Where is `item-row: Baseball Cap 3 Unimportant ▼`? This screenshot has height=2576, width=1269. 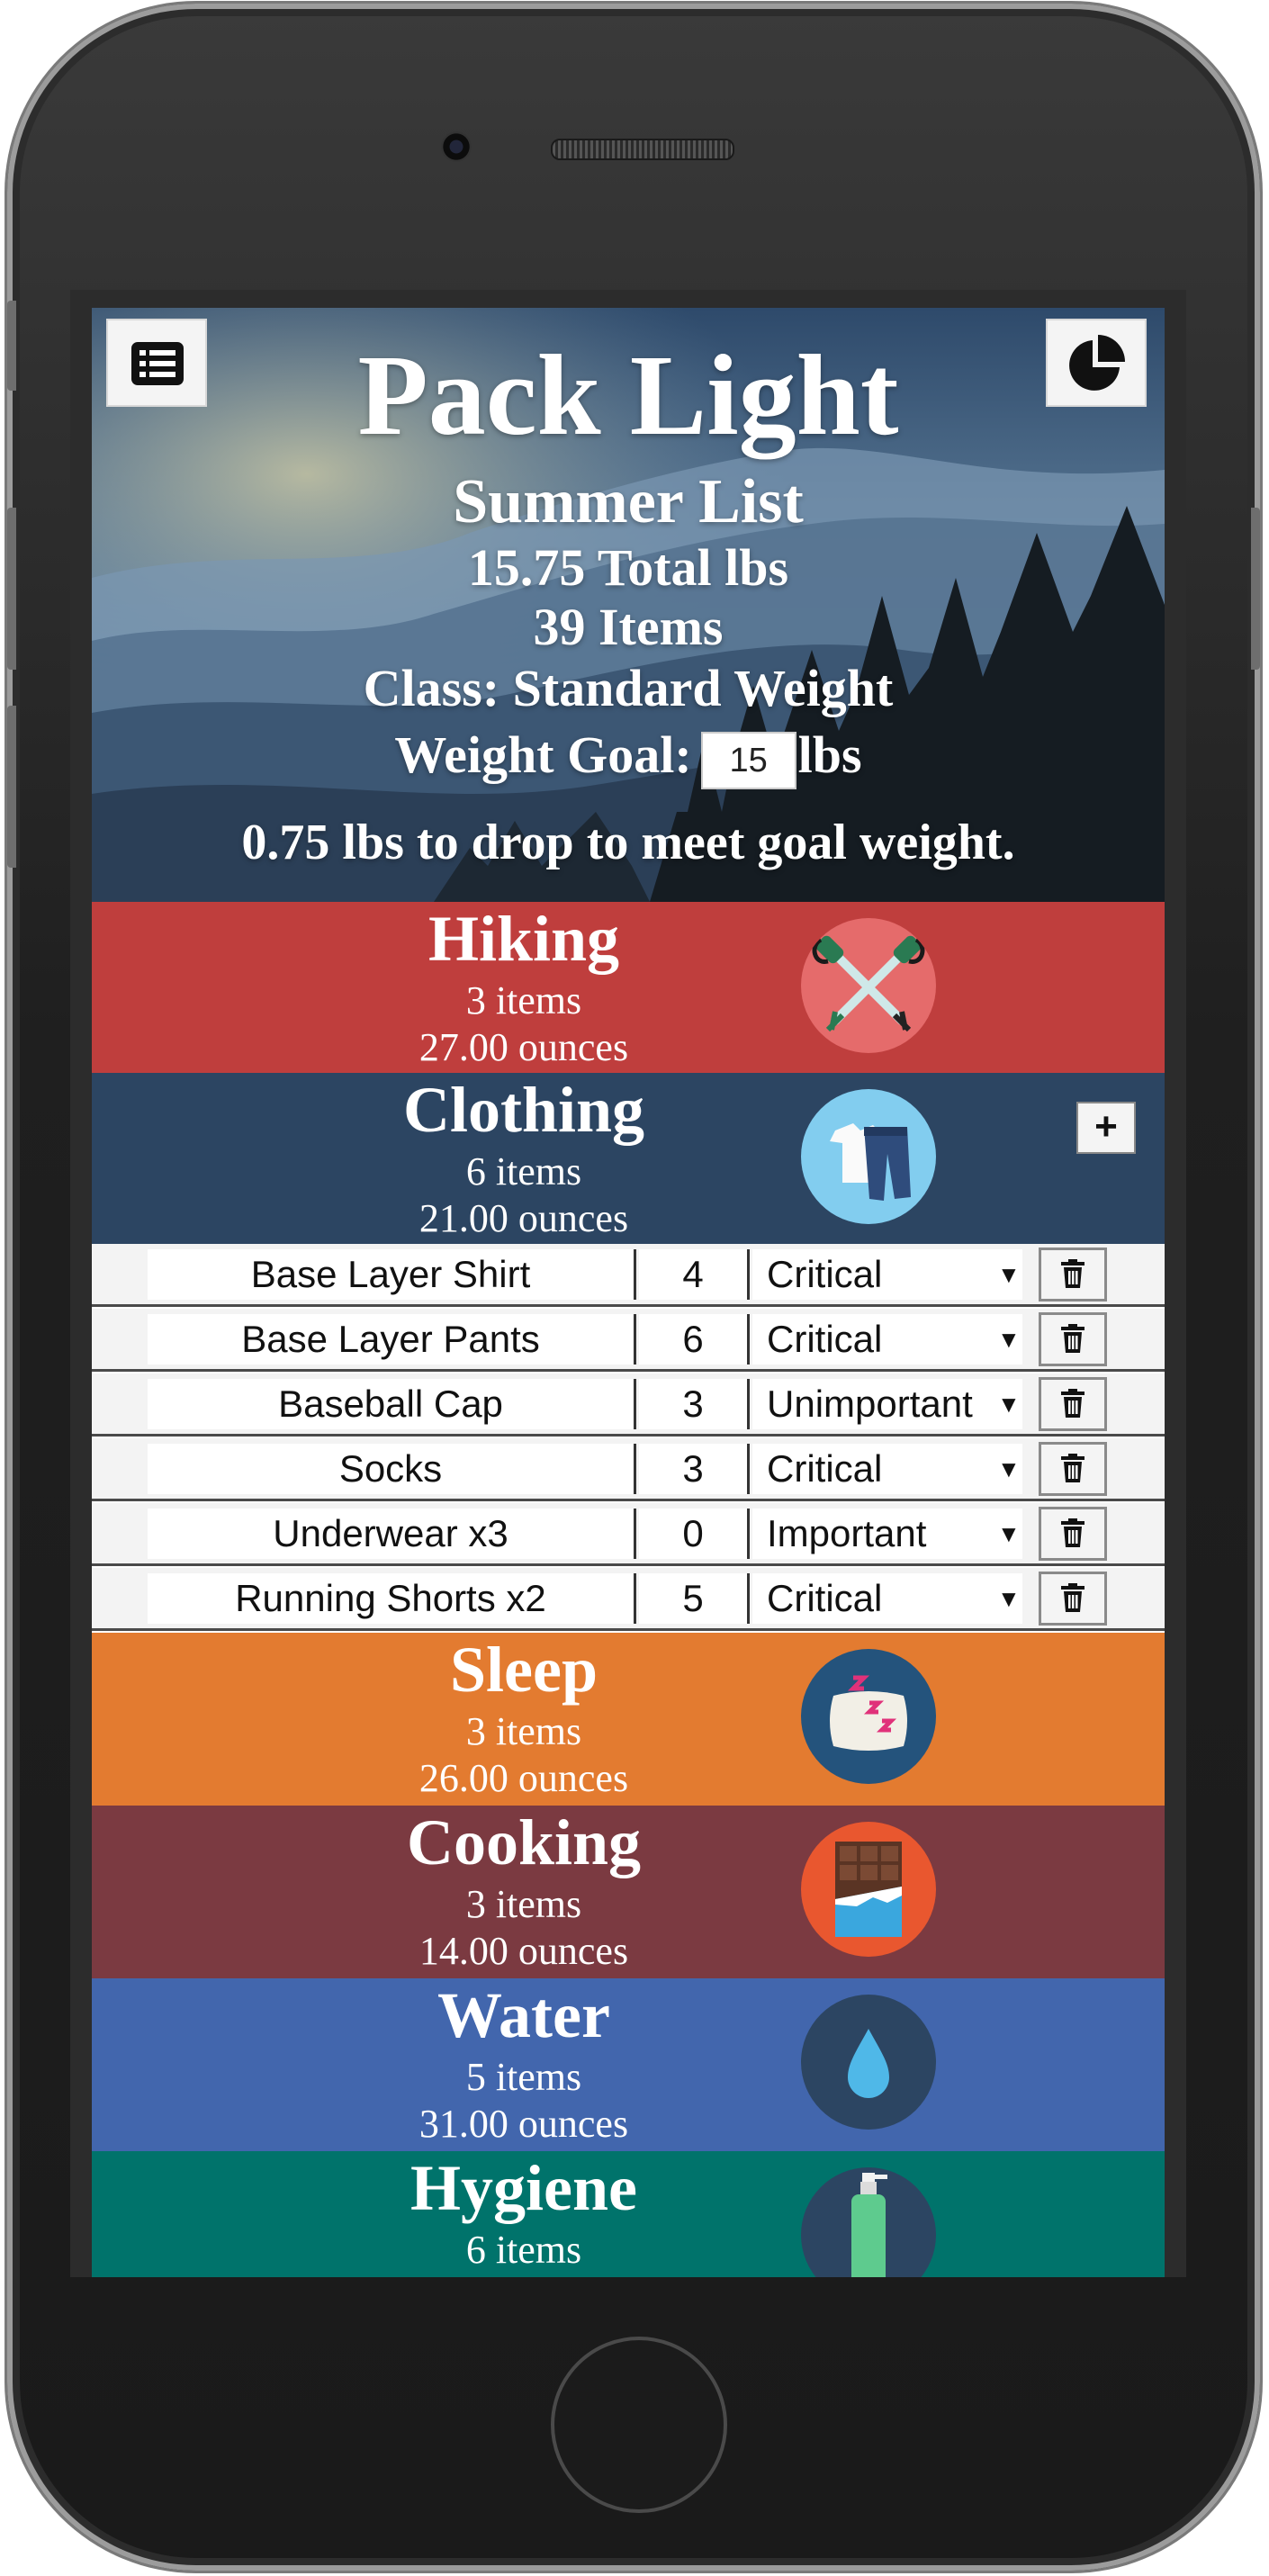 item-row: Baseball Cap 3 Unimportant ▼ is located at coordinates (628, 1405).